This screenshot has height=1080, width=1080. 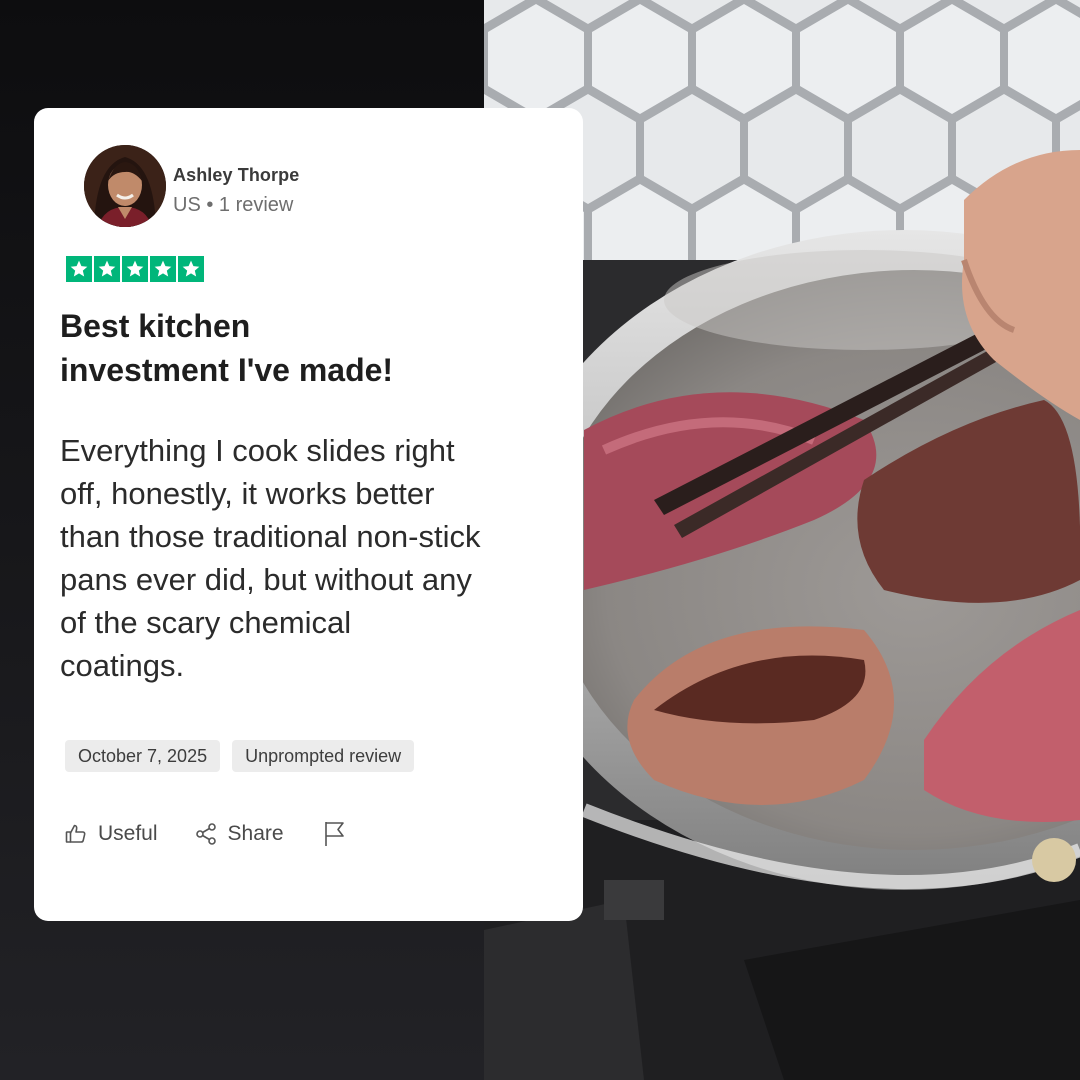 I want to click on share-button: Share, so click(x=239, y=834).